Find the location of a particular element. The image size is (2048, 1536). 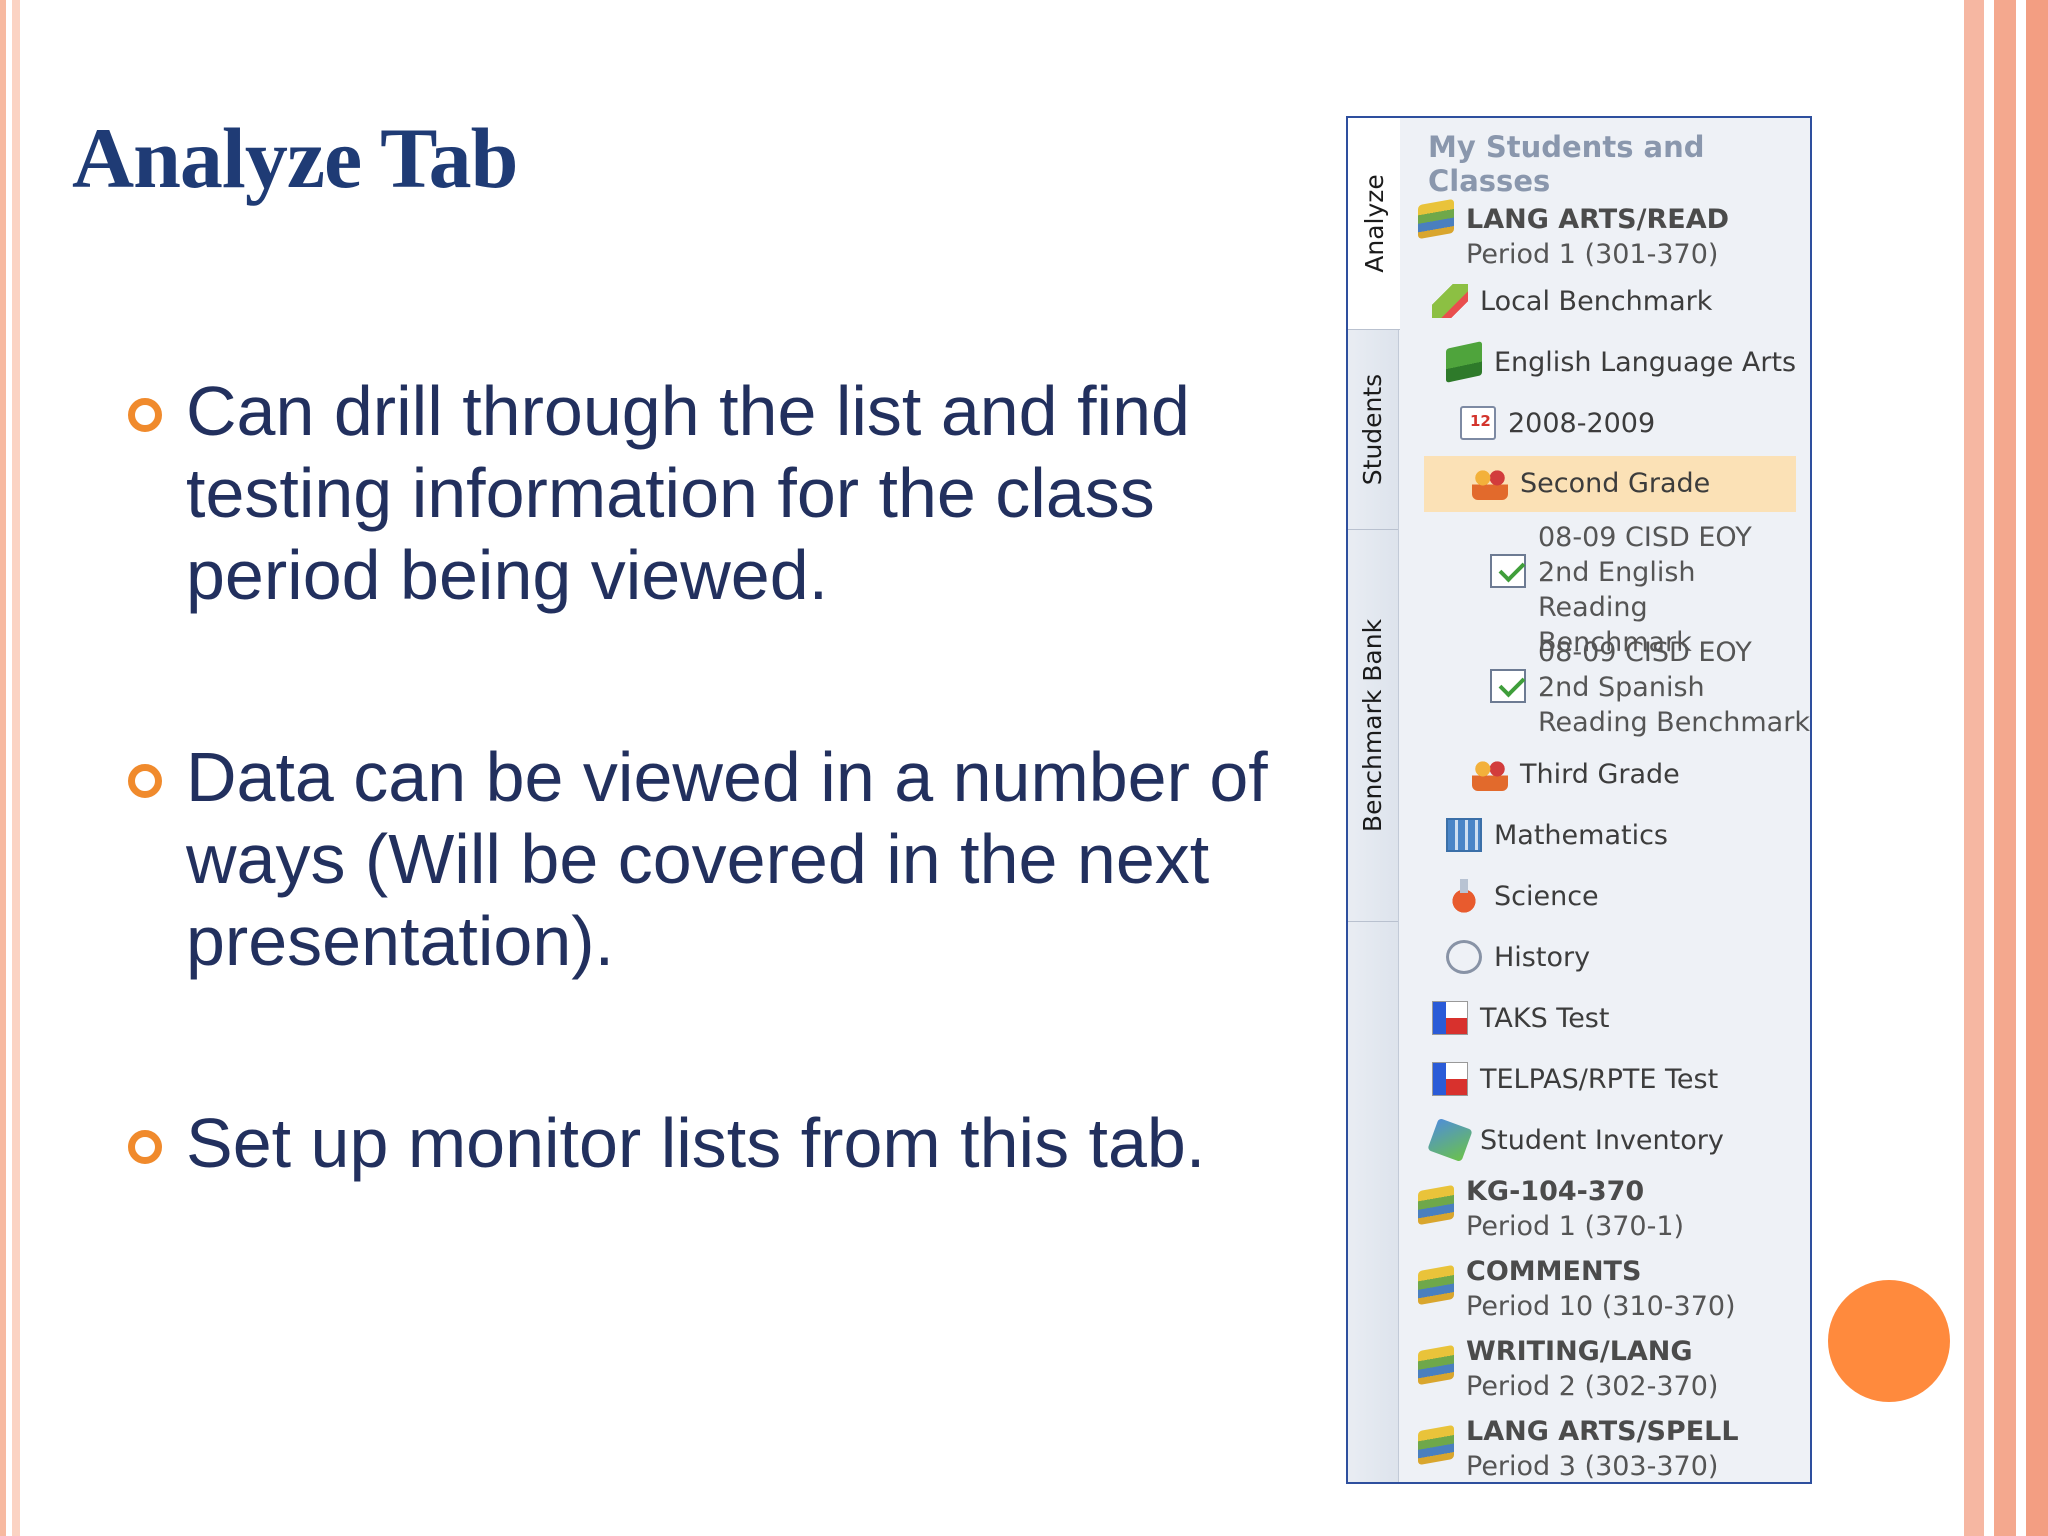

green-book-icon is located at coordinates (1464, 362).